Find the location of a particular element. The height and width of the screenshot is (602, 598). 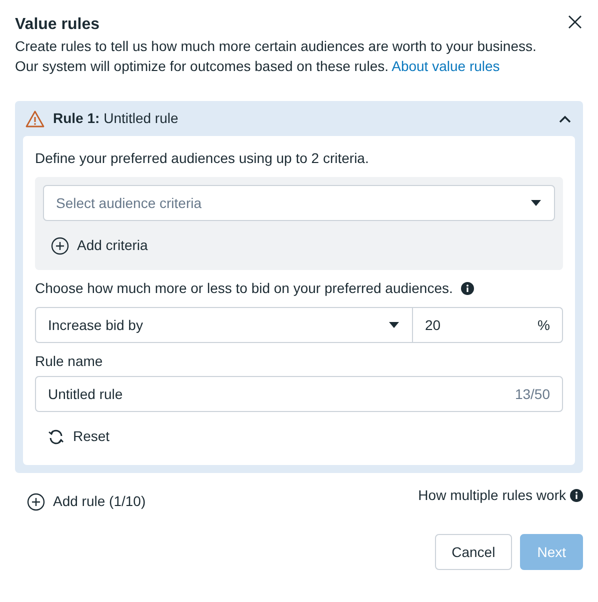

add-rule-button: Add rule (1/10) is located at coordinates (86, 501).